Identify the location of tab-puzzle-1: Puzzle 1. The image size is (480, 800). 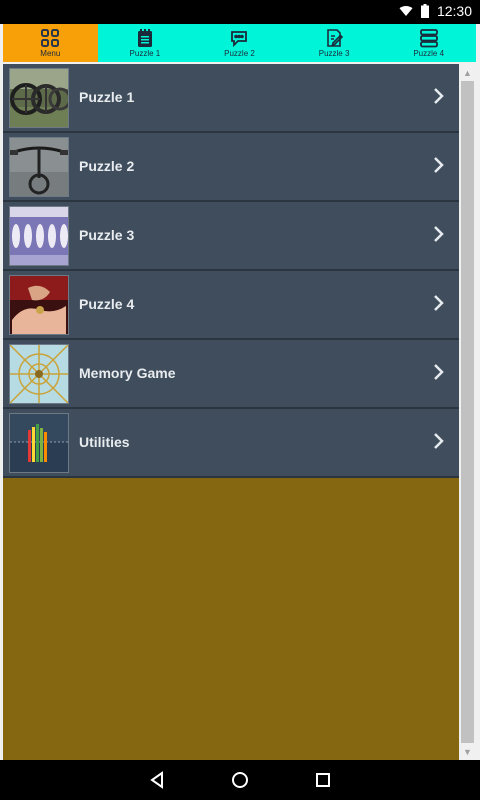
(145, 43).